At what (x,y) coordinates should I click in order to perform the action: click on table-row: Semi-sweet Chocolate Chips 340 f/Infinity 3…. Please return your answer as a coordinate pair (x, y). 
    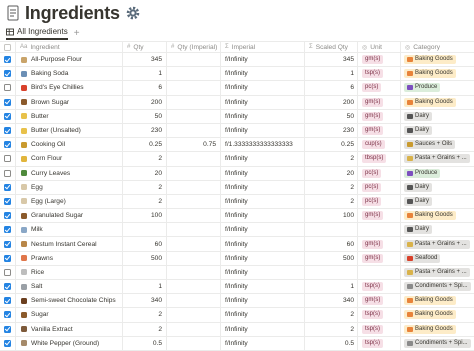
    Looking at the image, I should click on (237, 301).